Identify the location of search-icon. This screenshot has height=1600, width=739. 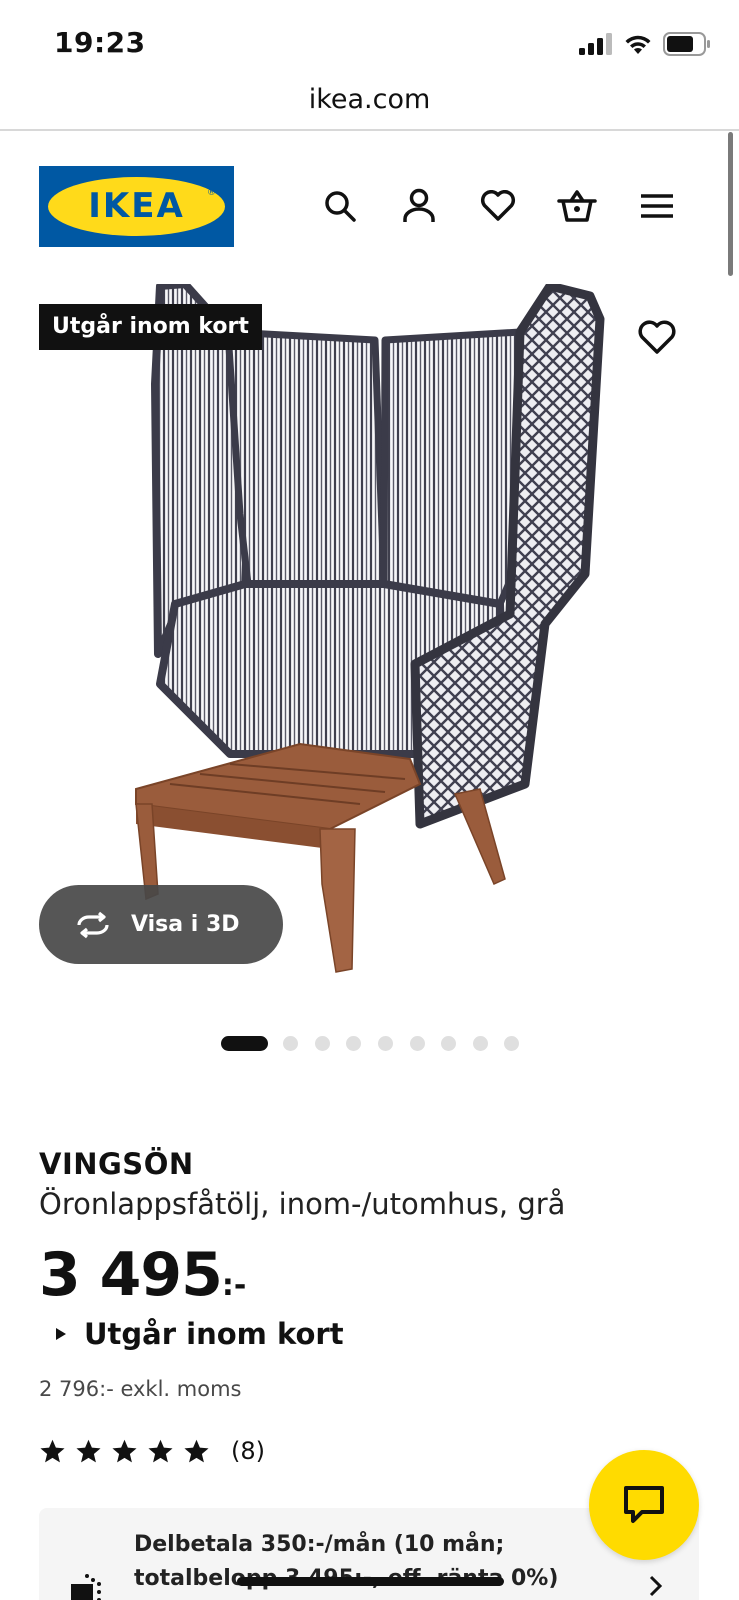
(340, 206).